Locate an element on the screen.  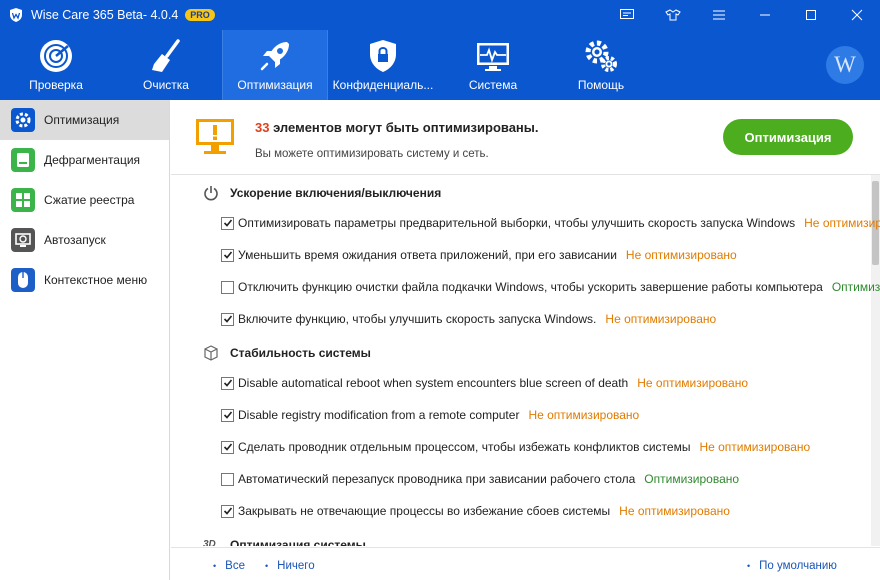
cube-icon is located at coordinates (211, 353).